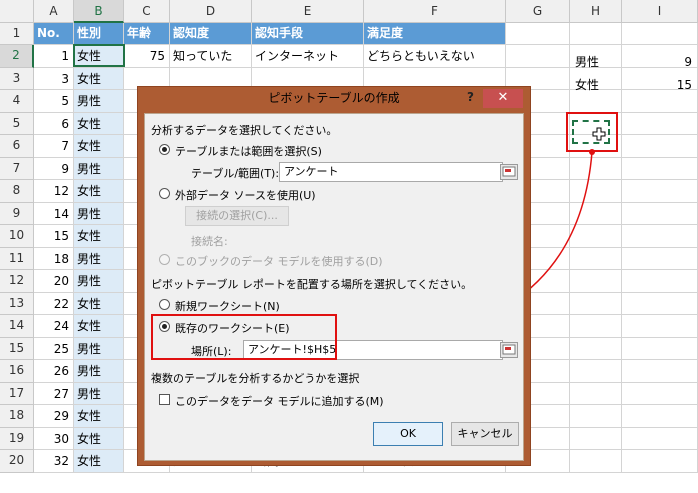  Describe the element at coordinates (244, 337) in the screenshot. I see `existing-sheet-highlight` at that location.